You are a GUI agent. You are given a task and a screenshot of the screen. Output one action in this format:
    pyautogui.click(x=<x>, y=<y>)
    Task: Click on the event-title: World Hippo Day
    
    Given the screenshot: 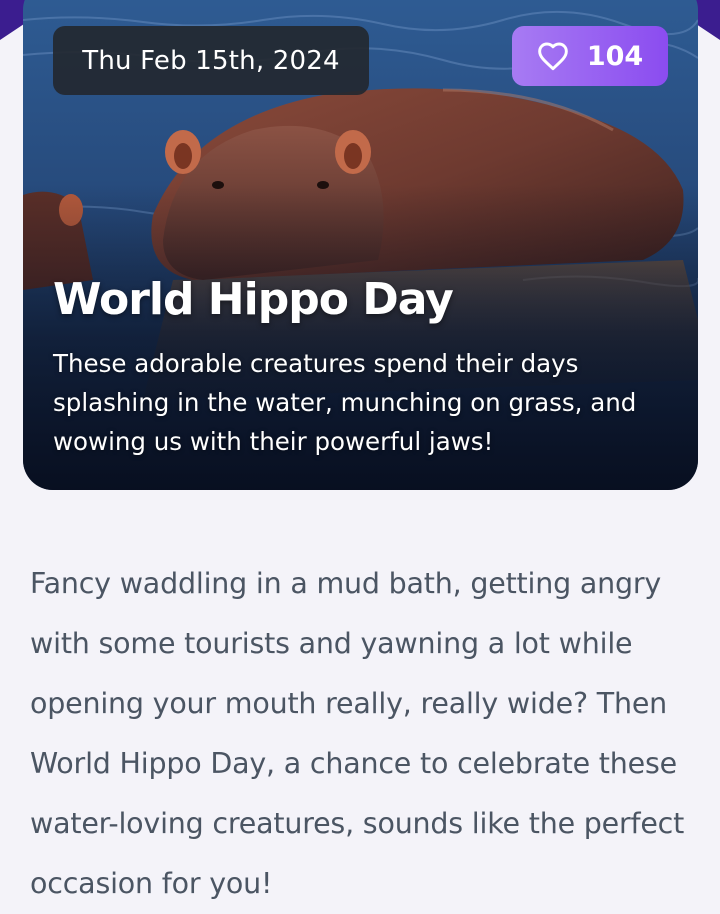 What is the action you would take?
    pyautogui.click(x=253, y=299)
    